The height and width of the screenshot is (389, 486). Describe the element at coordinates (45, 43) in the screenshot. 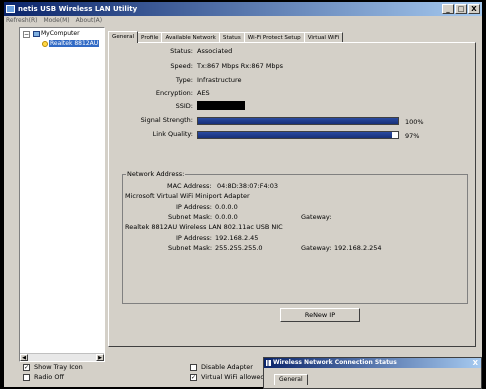

I see `adapter-icon` at that location.